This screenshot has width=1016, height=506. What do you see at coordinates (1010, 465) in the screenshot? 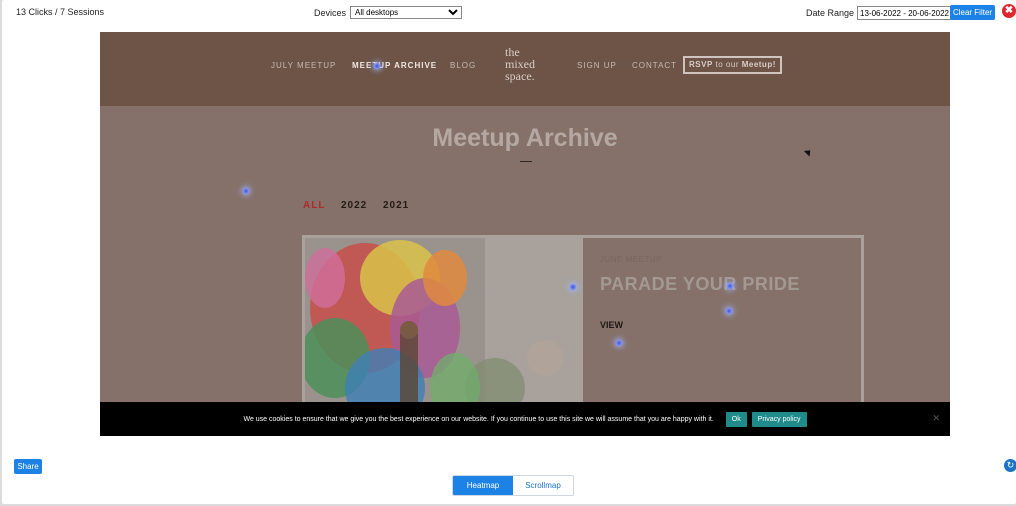
I see `refresh-icon: ↻` at bounding box center [1010, 465].